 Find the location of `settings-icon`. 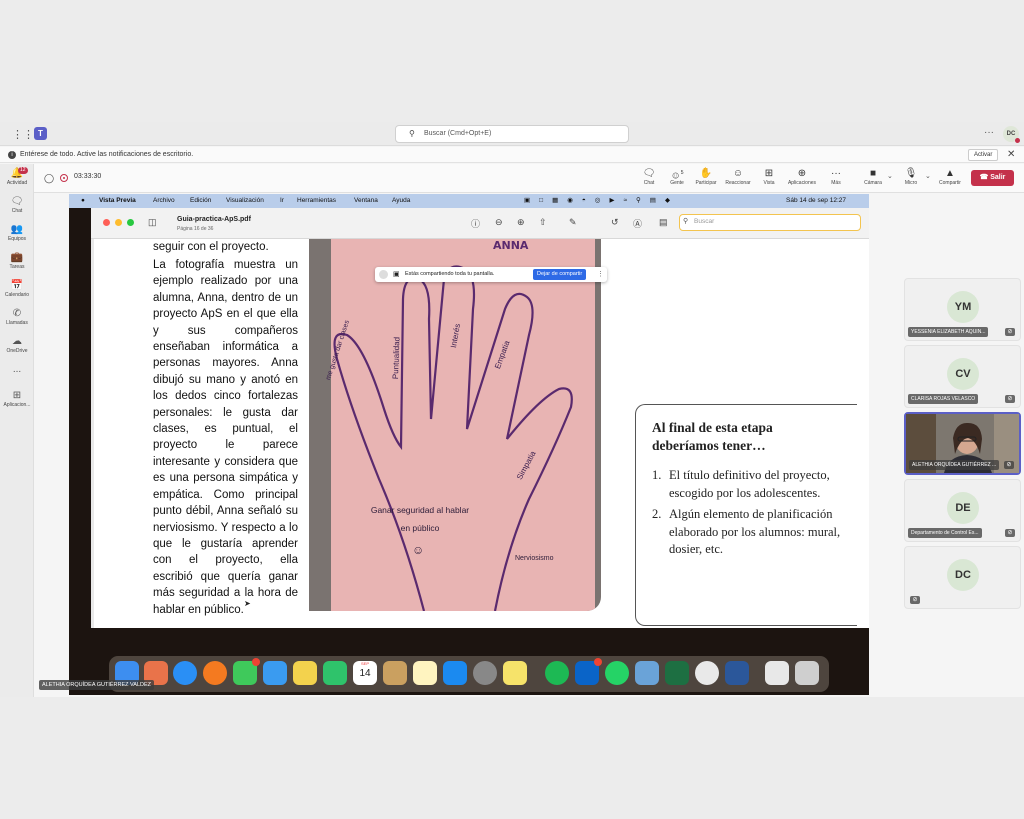

settings-icon is located at coordinates (485, 673).